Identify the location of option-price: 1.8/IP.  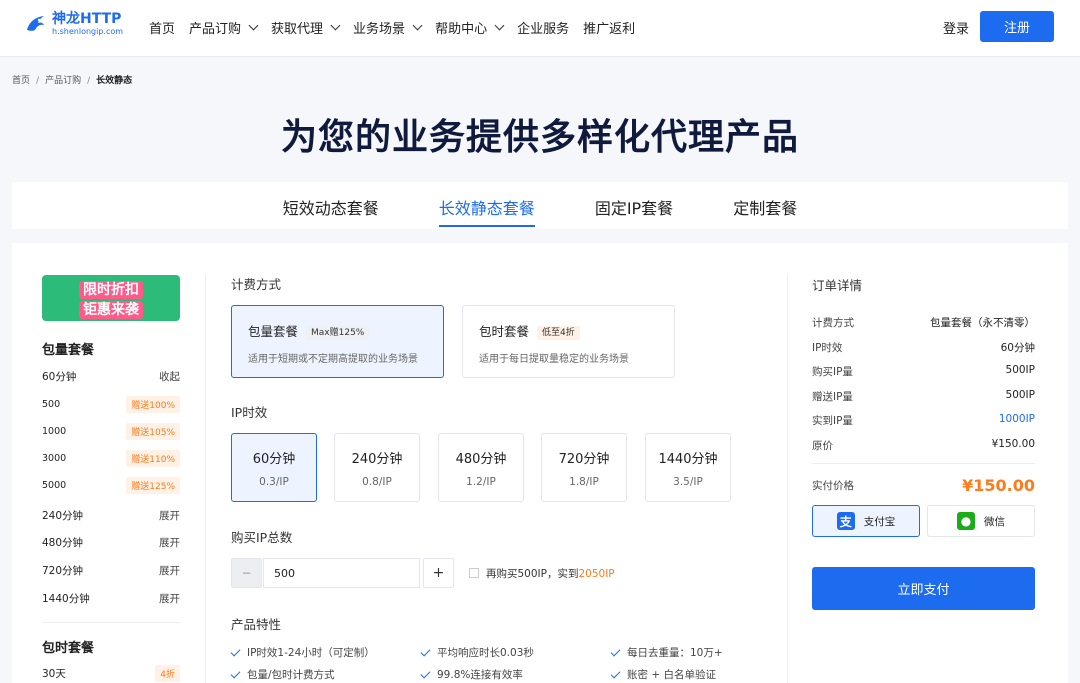
(584, 482).